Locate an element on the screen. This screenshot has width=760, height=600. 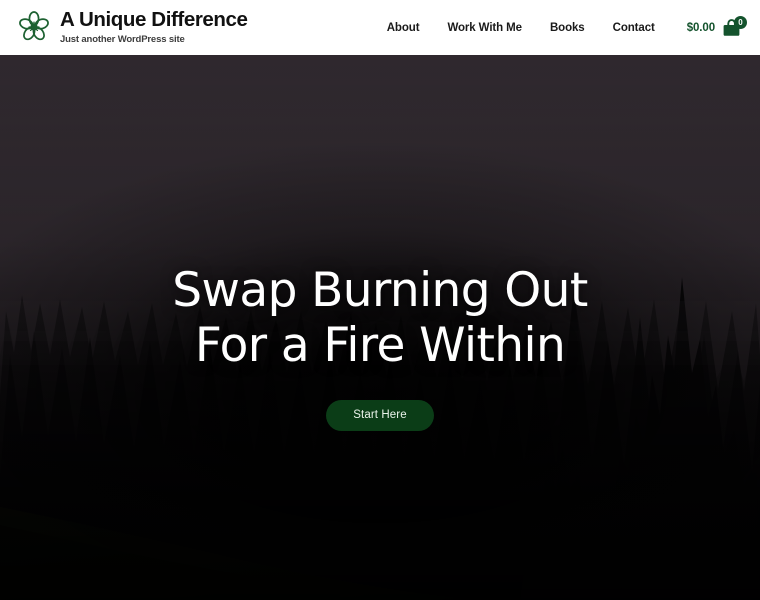
cart-total-amount: $0.00 is located at coordinates (700, 27).